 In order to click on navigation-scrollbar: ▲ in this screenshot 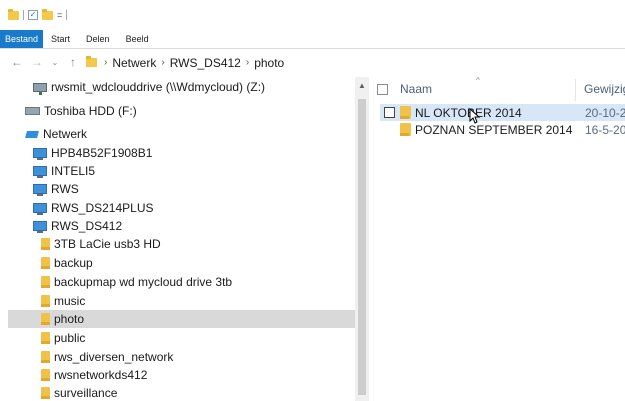, I will do `click(362, 239)`.